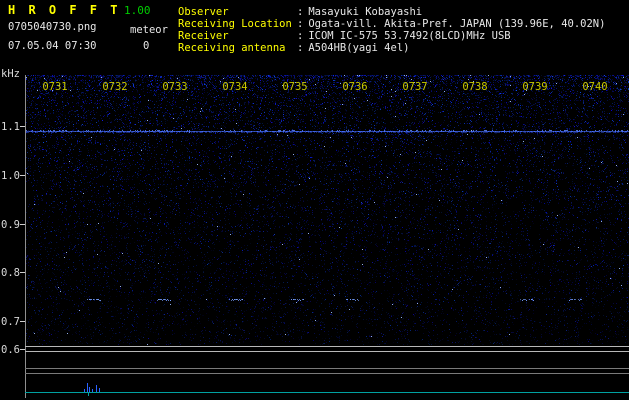  Describe the element at coordinates (232, 48) in the screenshot. I see `info-label: Receiving antenna` at that location.